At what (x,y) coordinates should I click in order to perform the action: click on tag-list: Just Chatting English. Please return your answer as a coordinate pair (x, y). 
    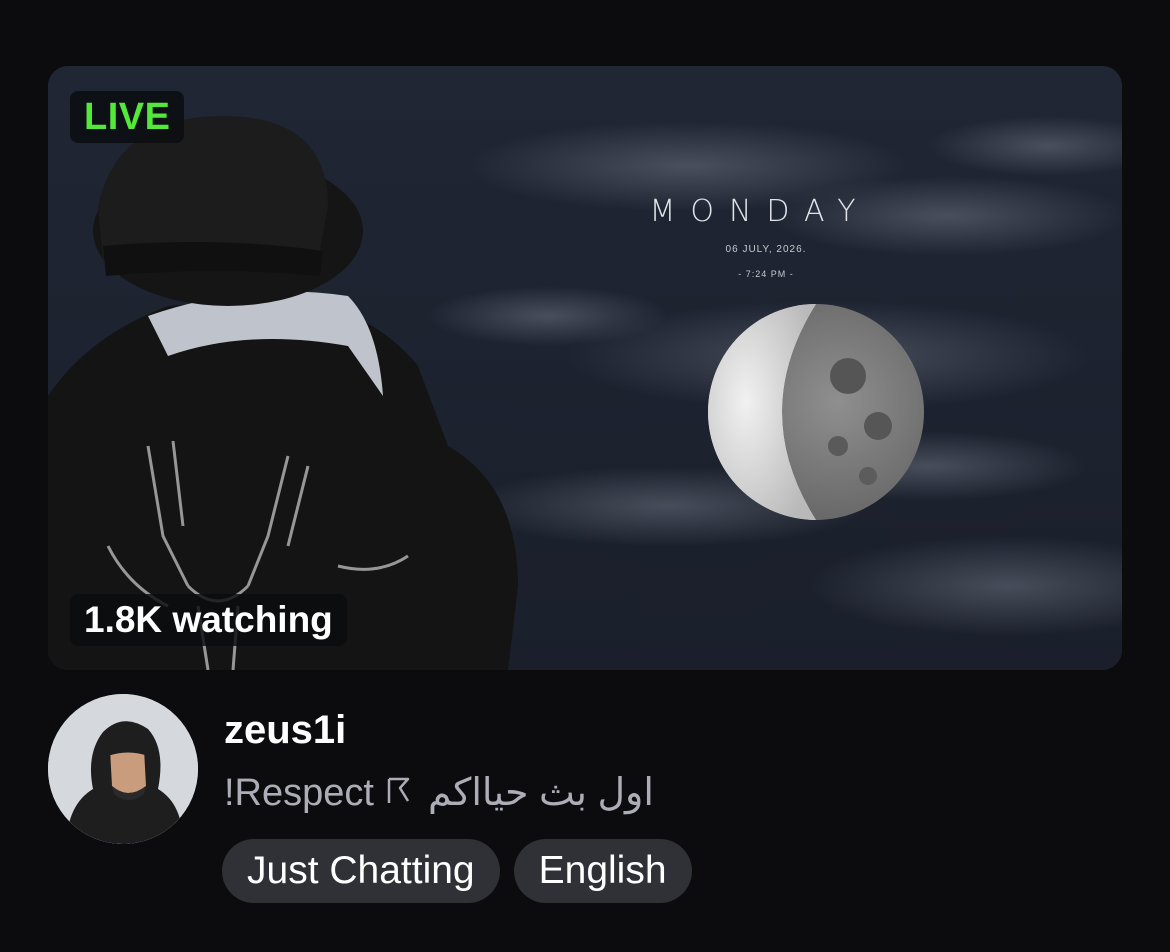
    Looking at the image, I should click on (457, 871).